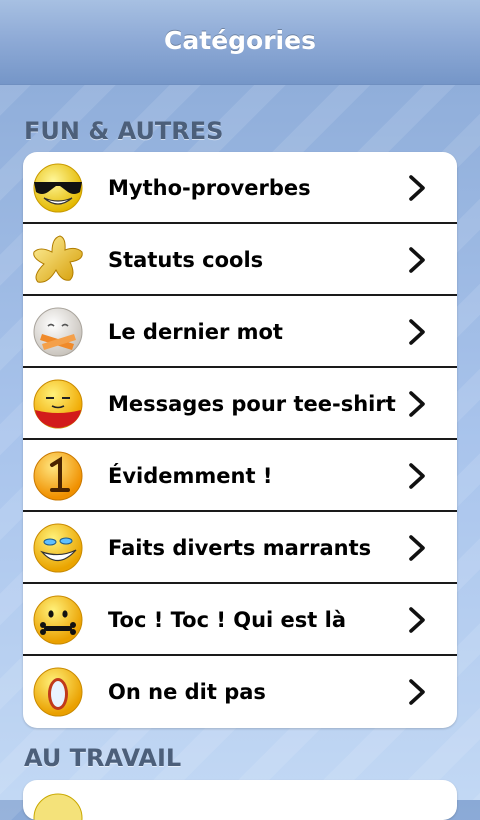  Describe the element at coordinates (58, 620) in the screenshot. I see `bone-mouth-smiley-icon` at that location.